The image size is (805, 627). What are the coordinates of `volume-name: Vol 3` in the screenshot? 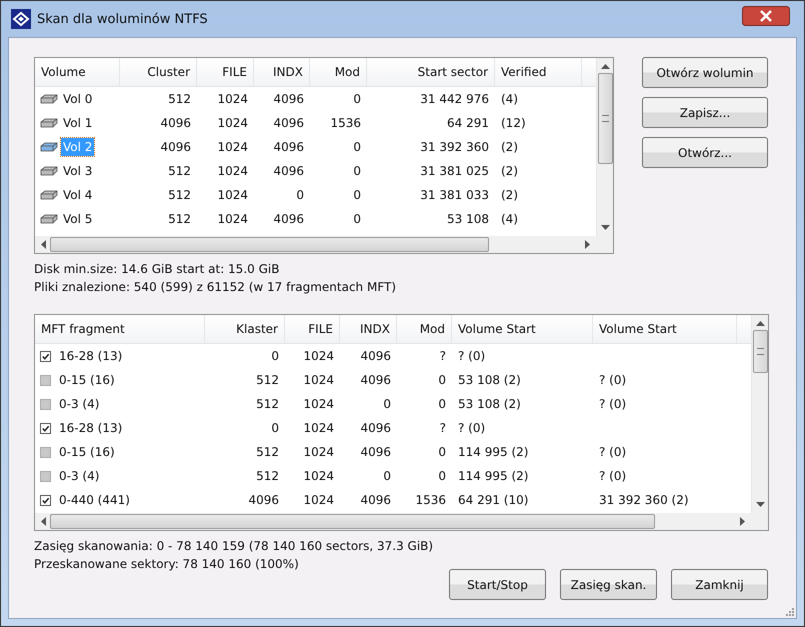 It's located at (77, 171).